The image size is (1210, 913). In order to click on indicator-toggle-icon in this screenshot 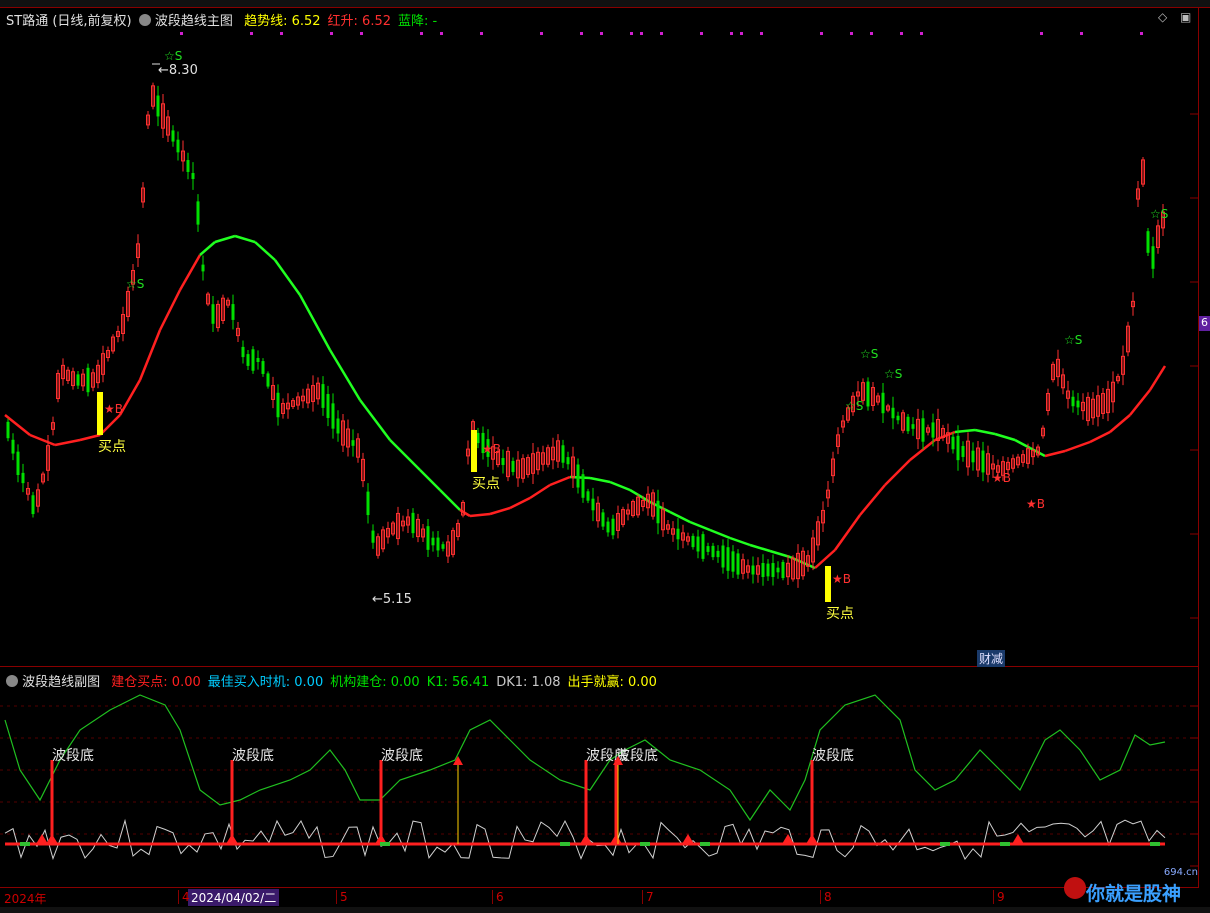, I will do `click(144, 20)`.